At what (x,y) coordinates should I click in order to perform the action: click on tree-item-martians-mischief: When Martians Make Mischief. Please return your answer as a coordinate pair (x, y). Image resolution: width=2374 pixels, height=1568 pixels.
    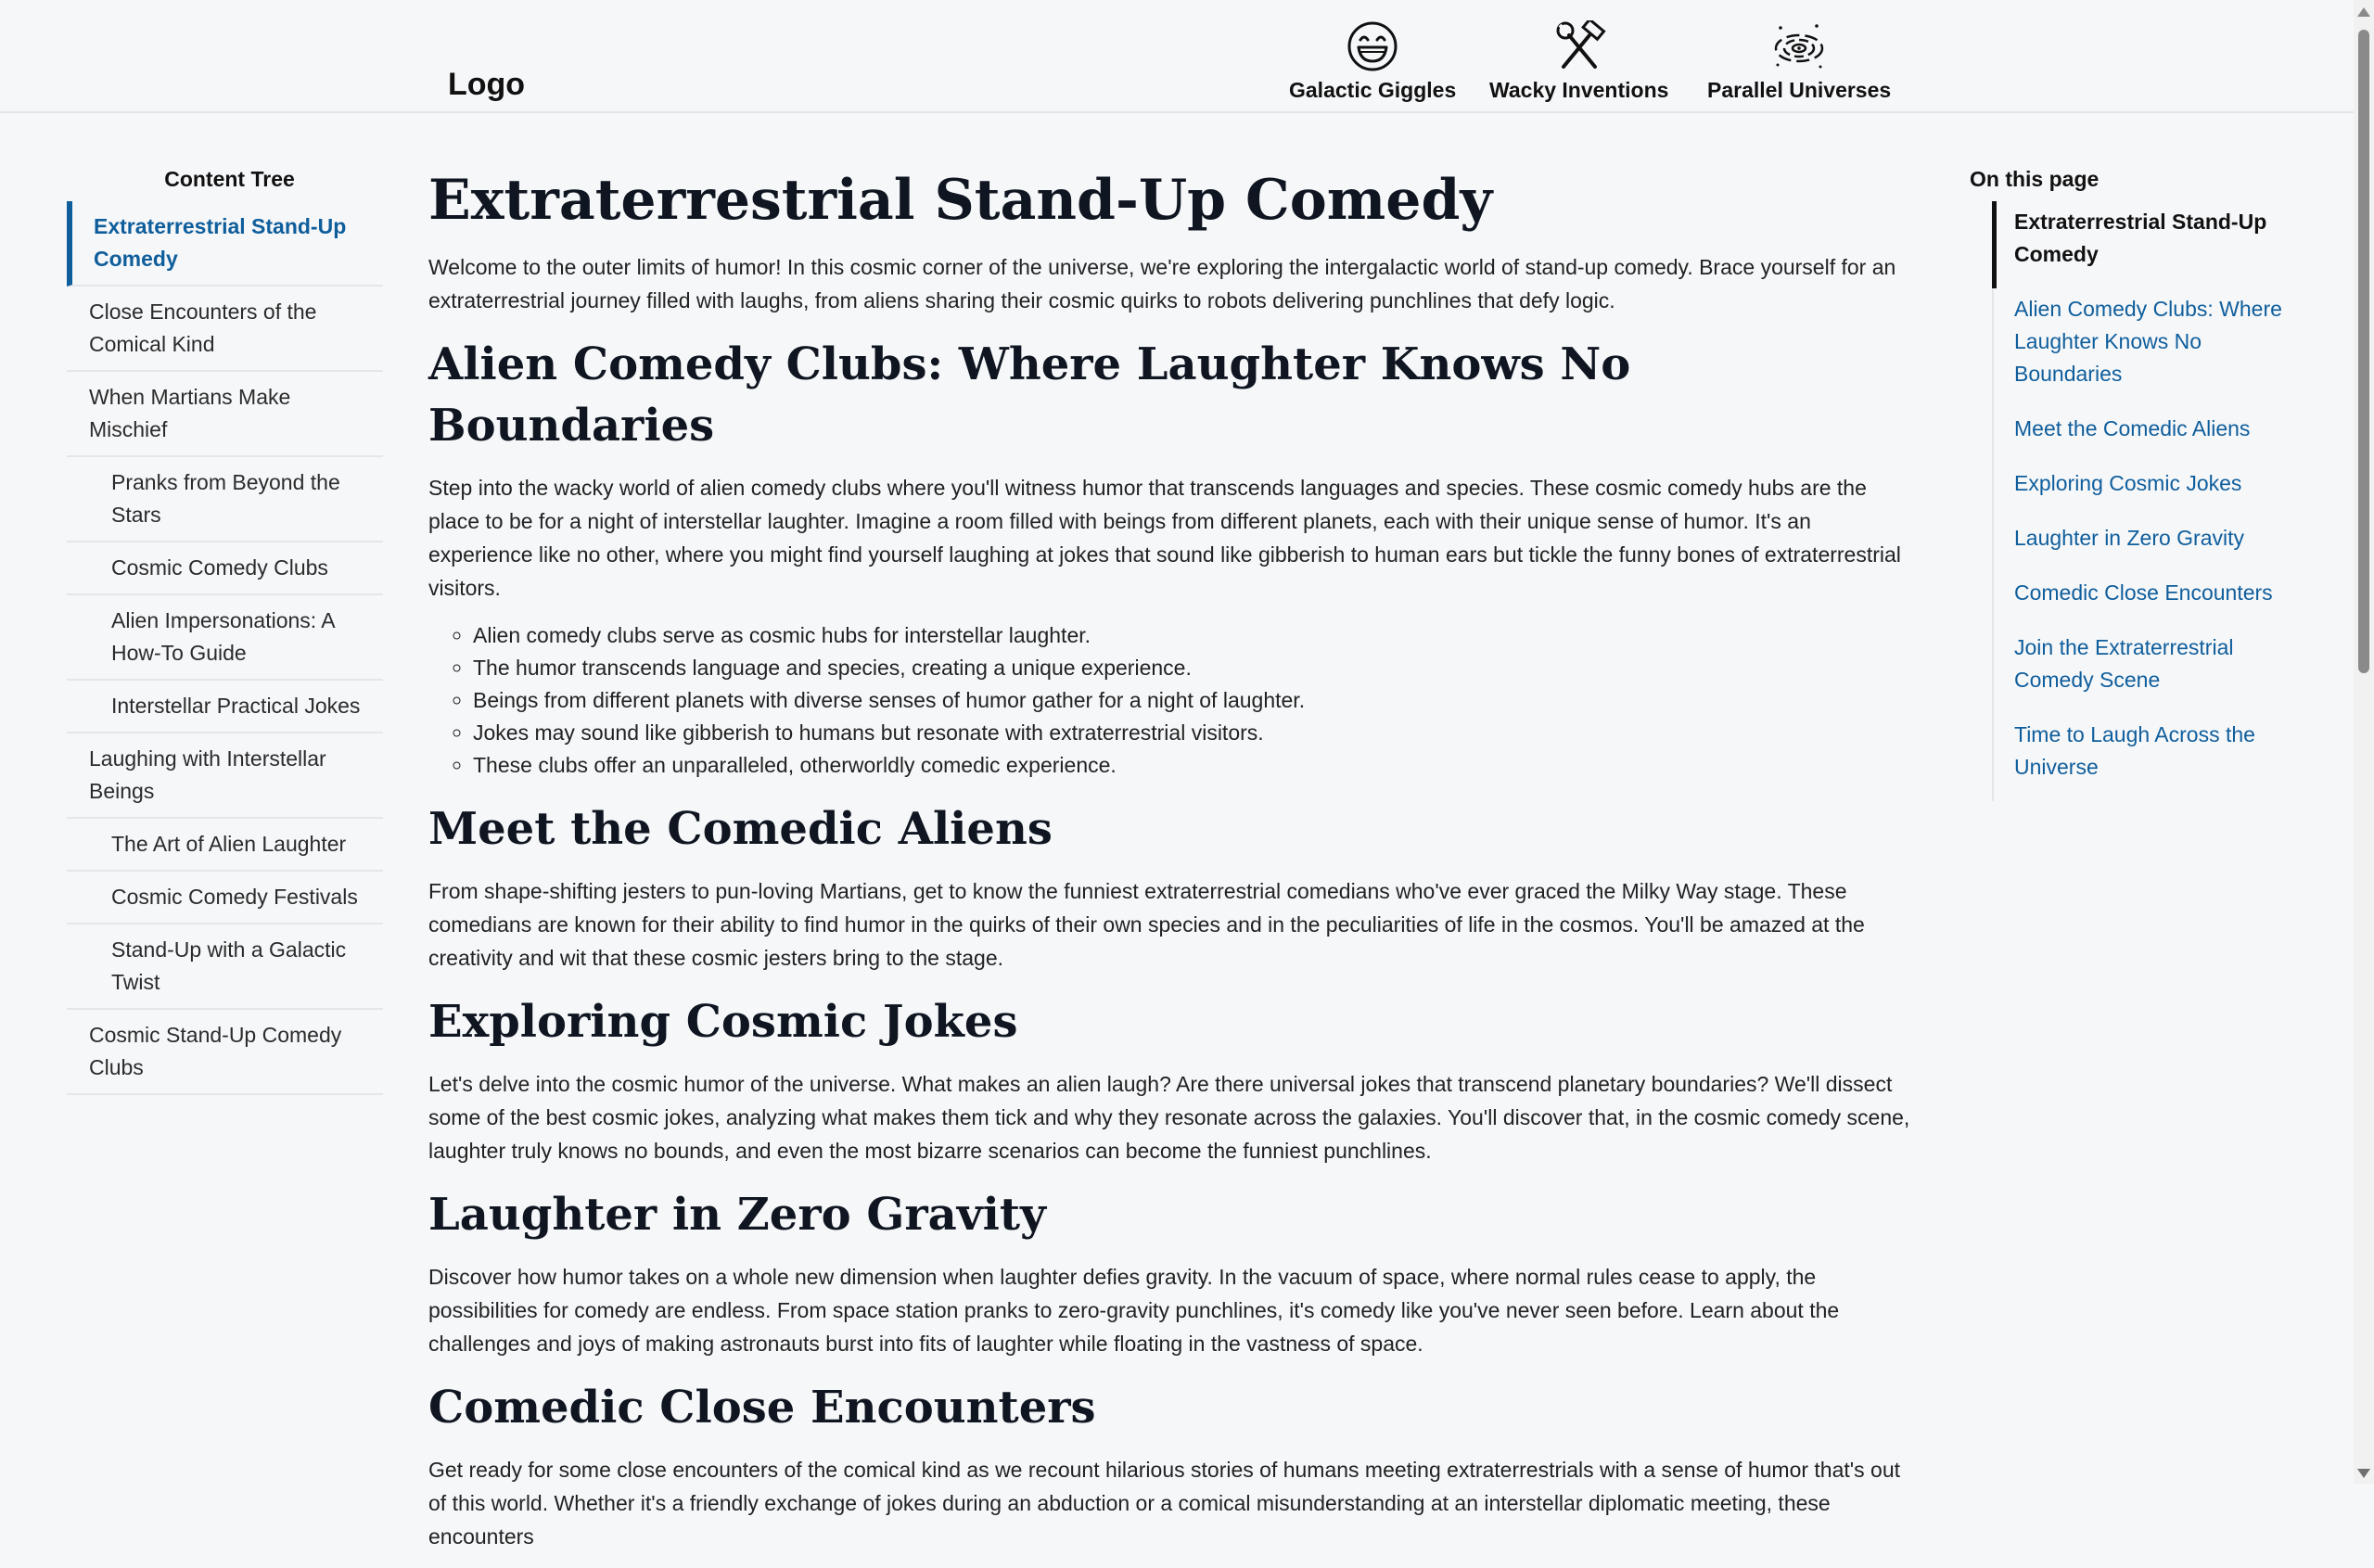
    Looking at the image, I should click on (225, 414).